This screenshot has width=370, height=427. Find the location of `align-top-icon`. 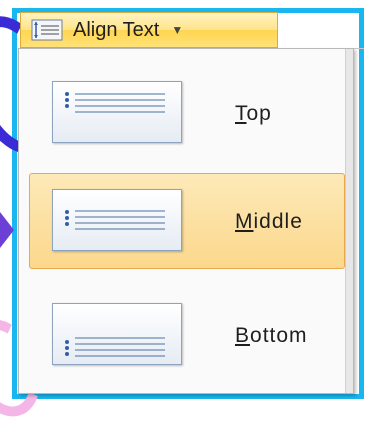

align-top-icon is located at coordinates (117, 112).